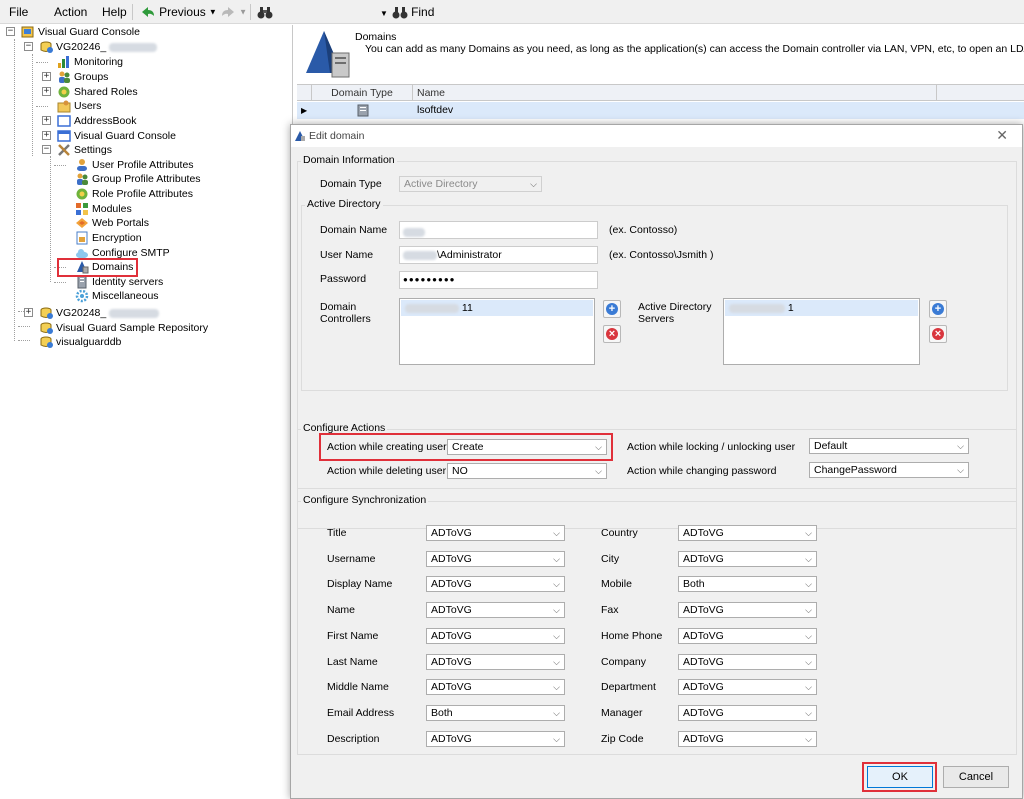 The width and height of the screenshot is (1024, 799). I want to click on ok-highlight-box, so click(899, 777).